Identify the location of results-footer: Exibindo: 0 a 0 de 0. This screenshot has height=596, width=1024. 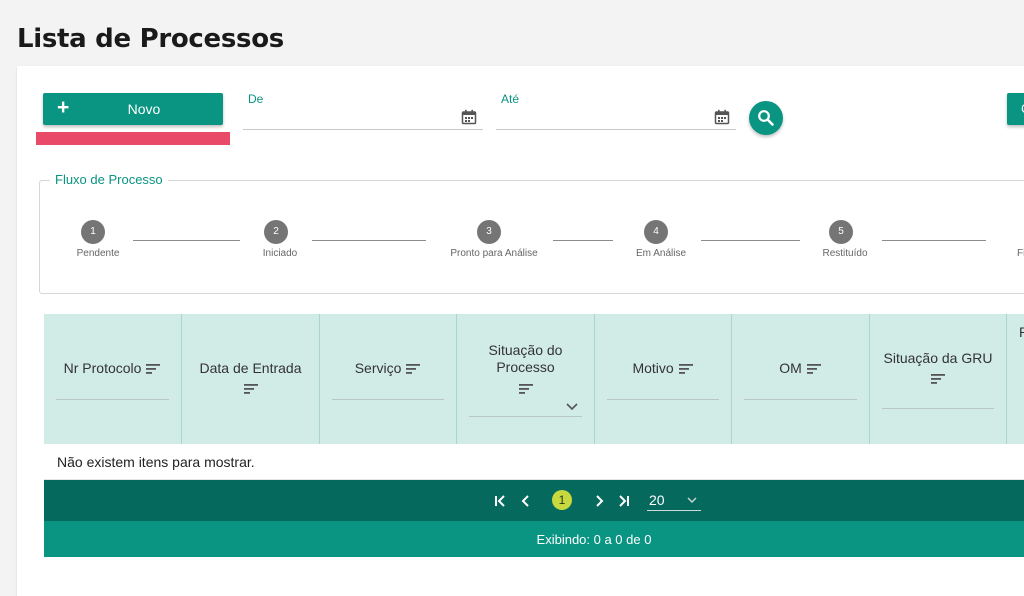
(534, 539).